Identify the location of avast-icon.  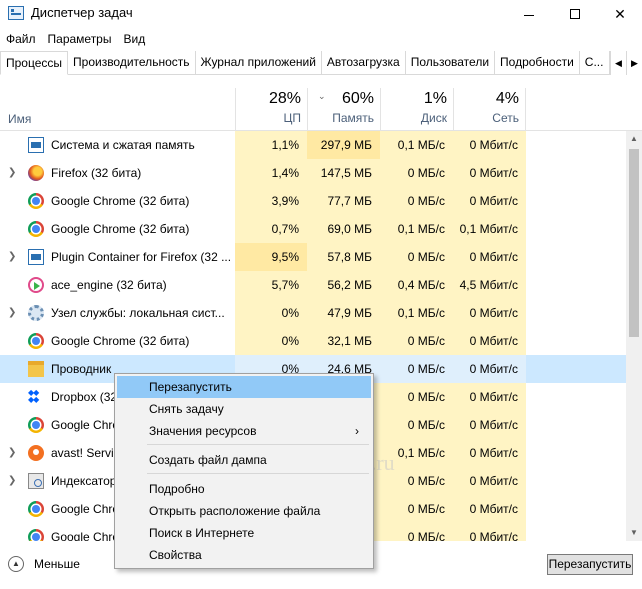
(36, 453).